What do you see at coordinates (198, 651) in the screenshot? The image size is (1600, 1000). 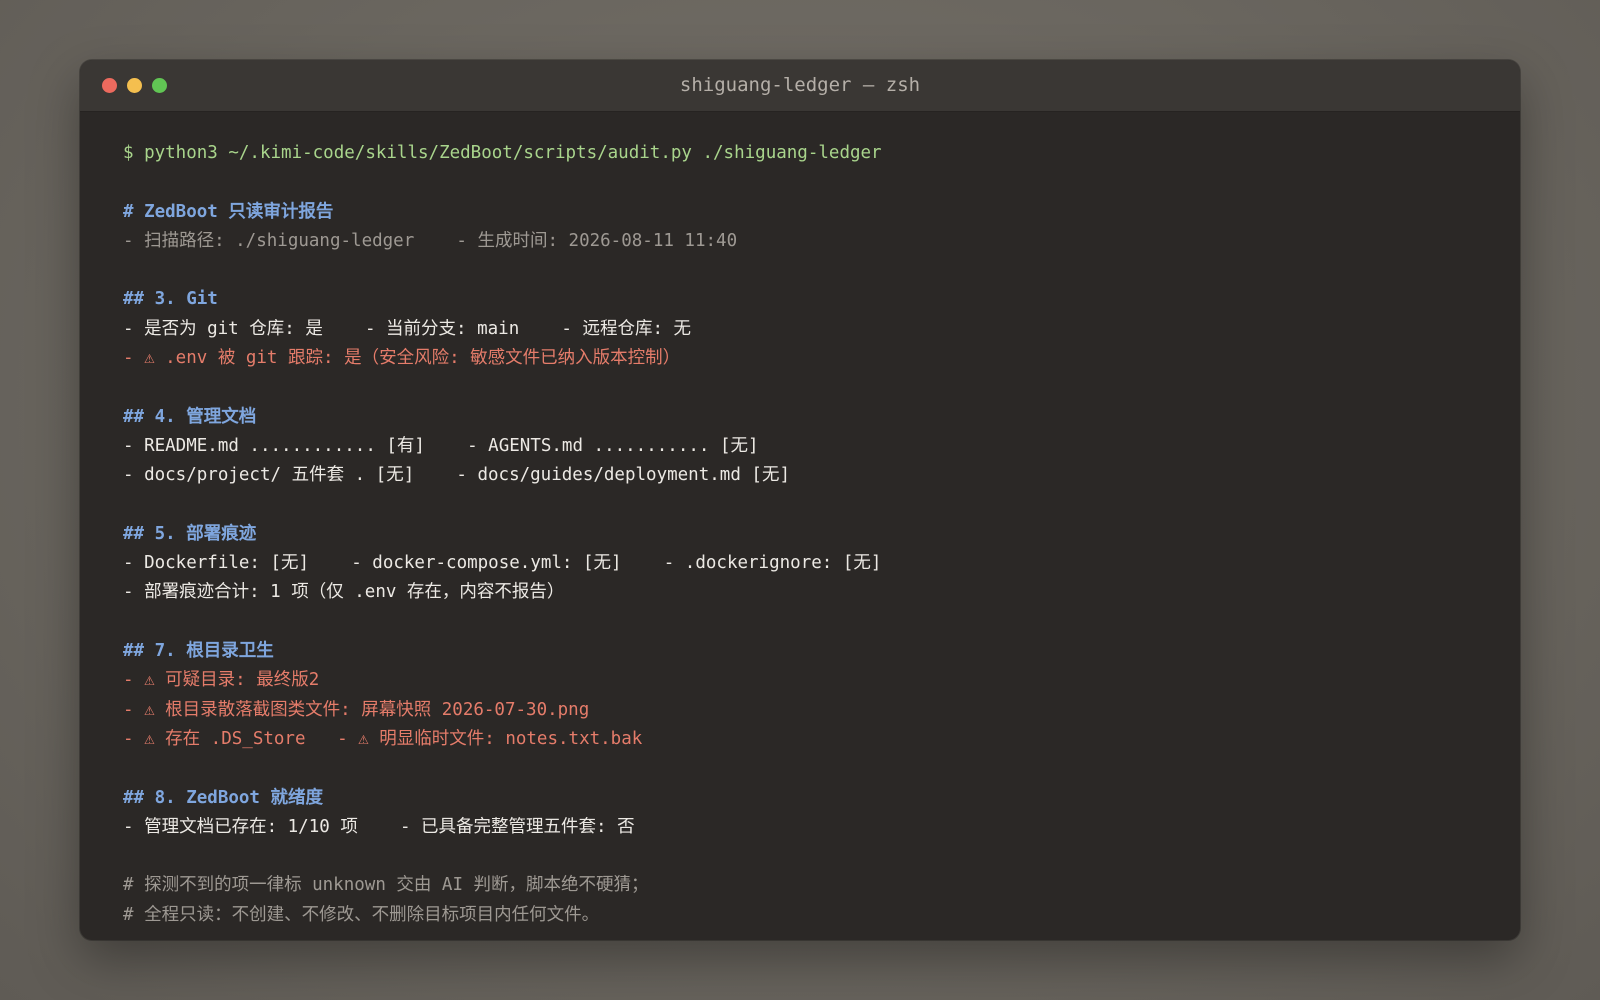 I see `section-hygiene-heading: ## 7. 根目录卫生` at bounding box center [198, 651].